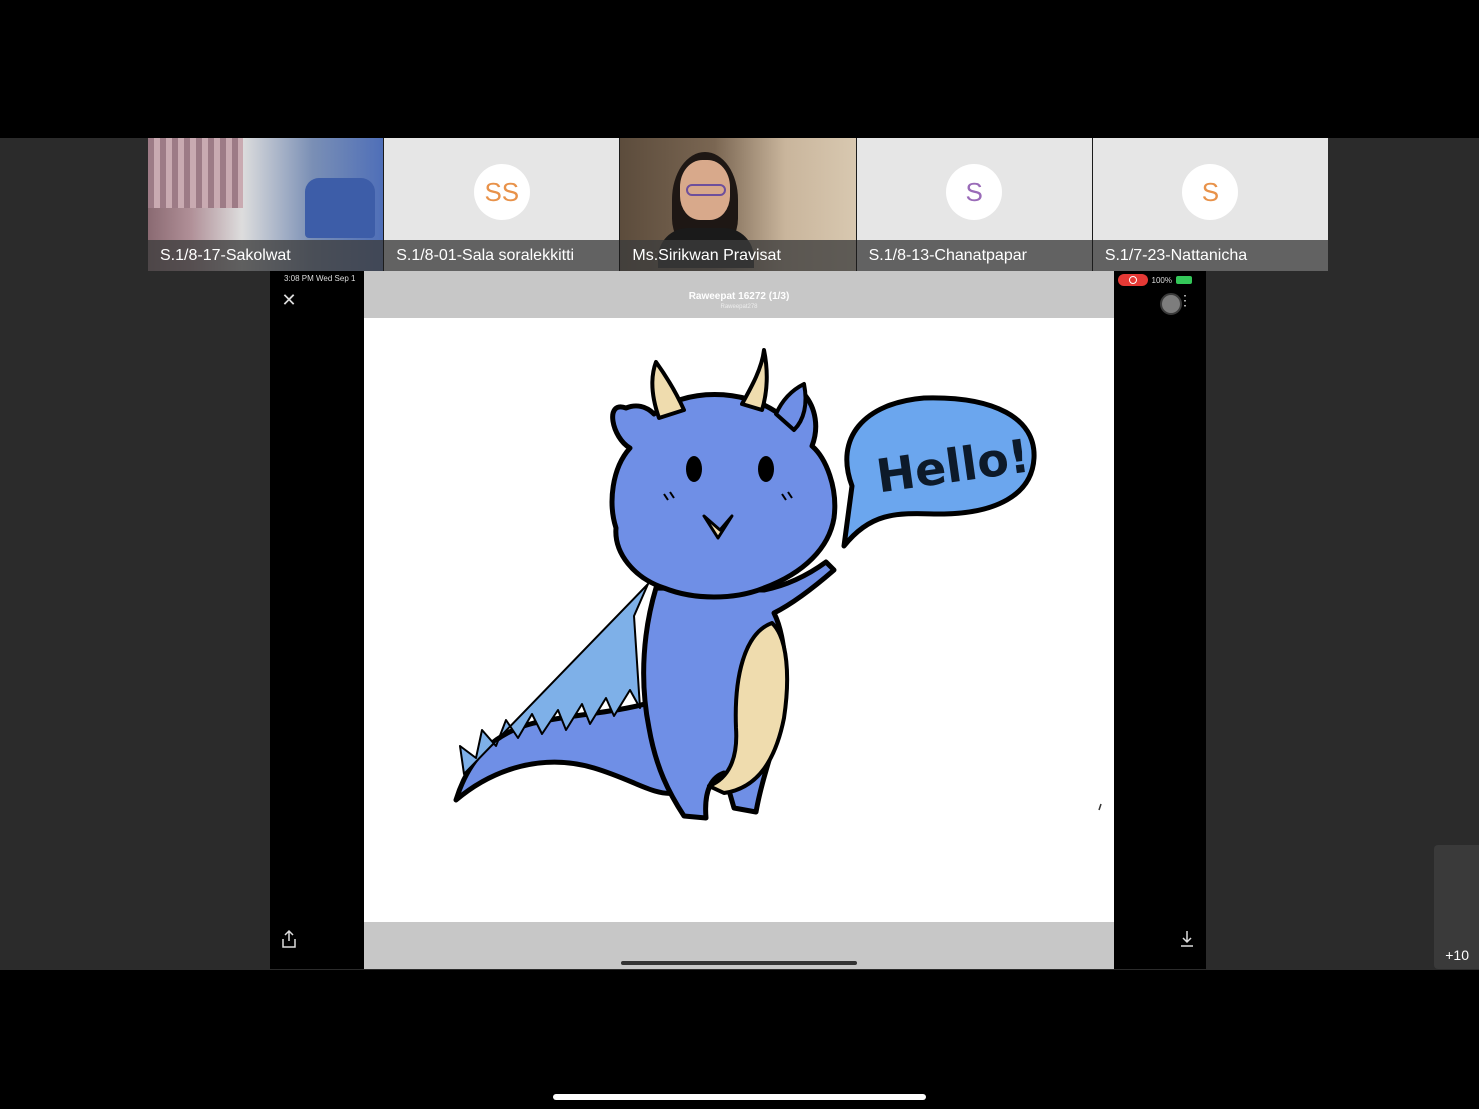 The image size is (1479, 1109). I want to click on participant-name: S.1/8-01-Sala soralekkitti, so click(502, 255).